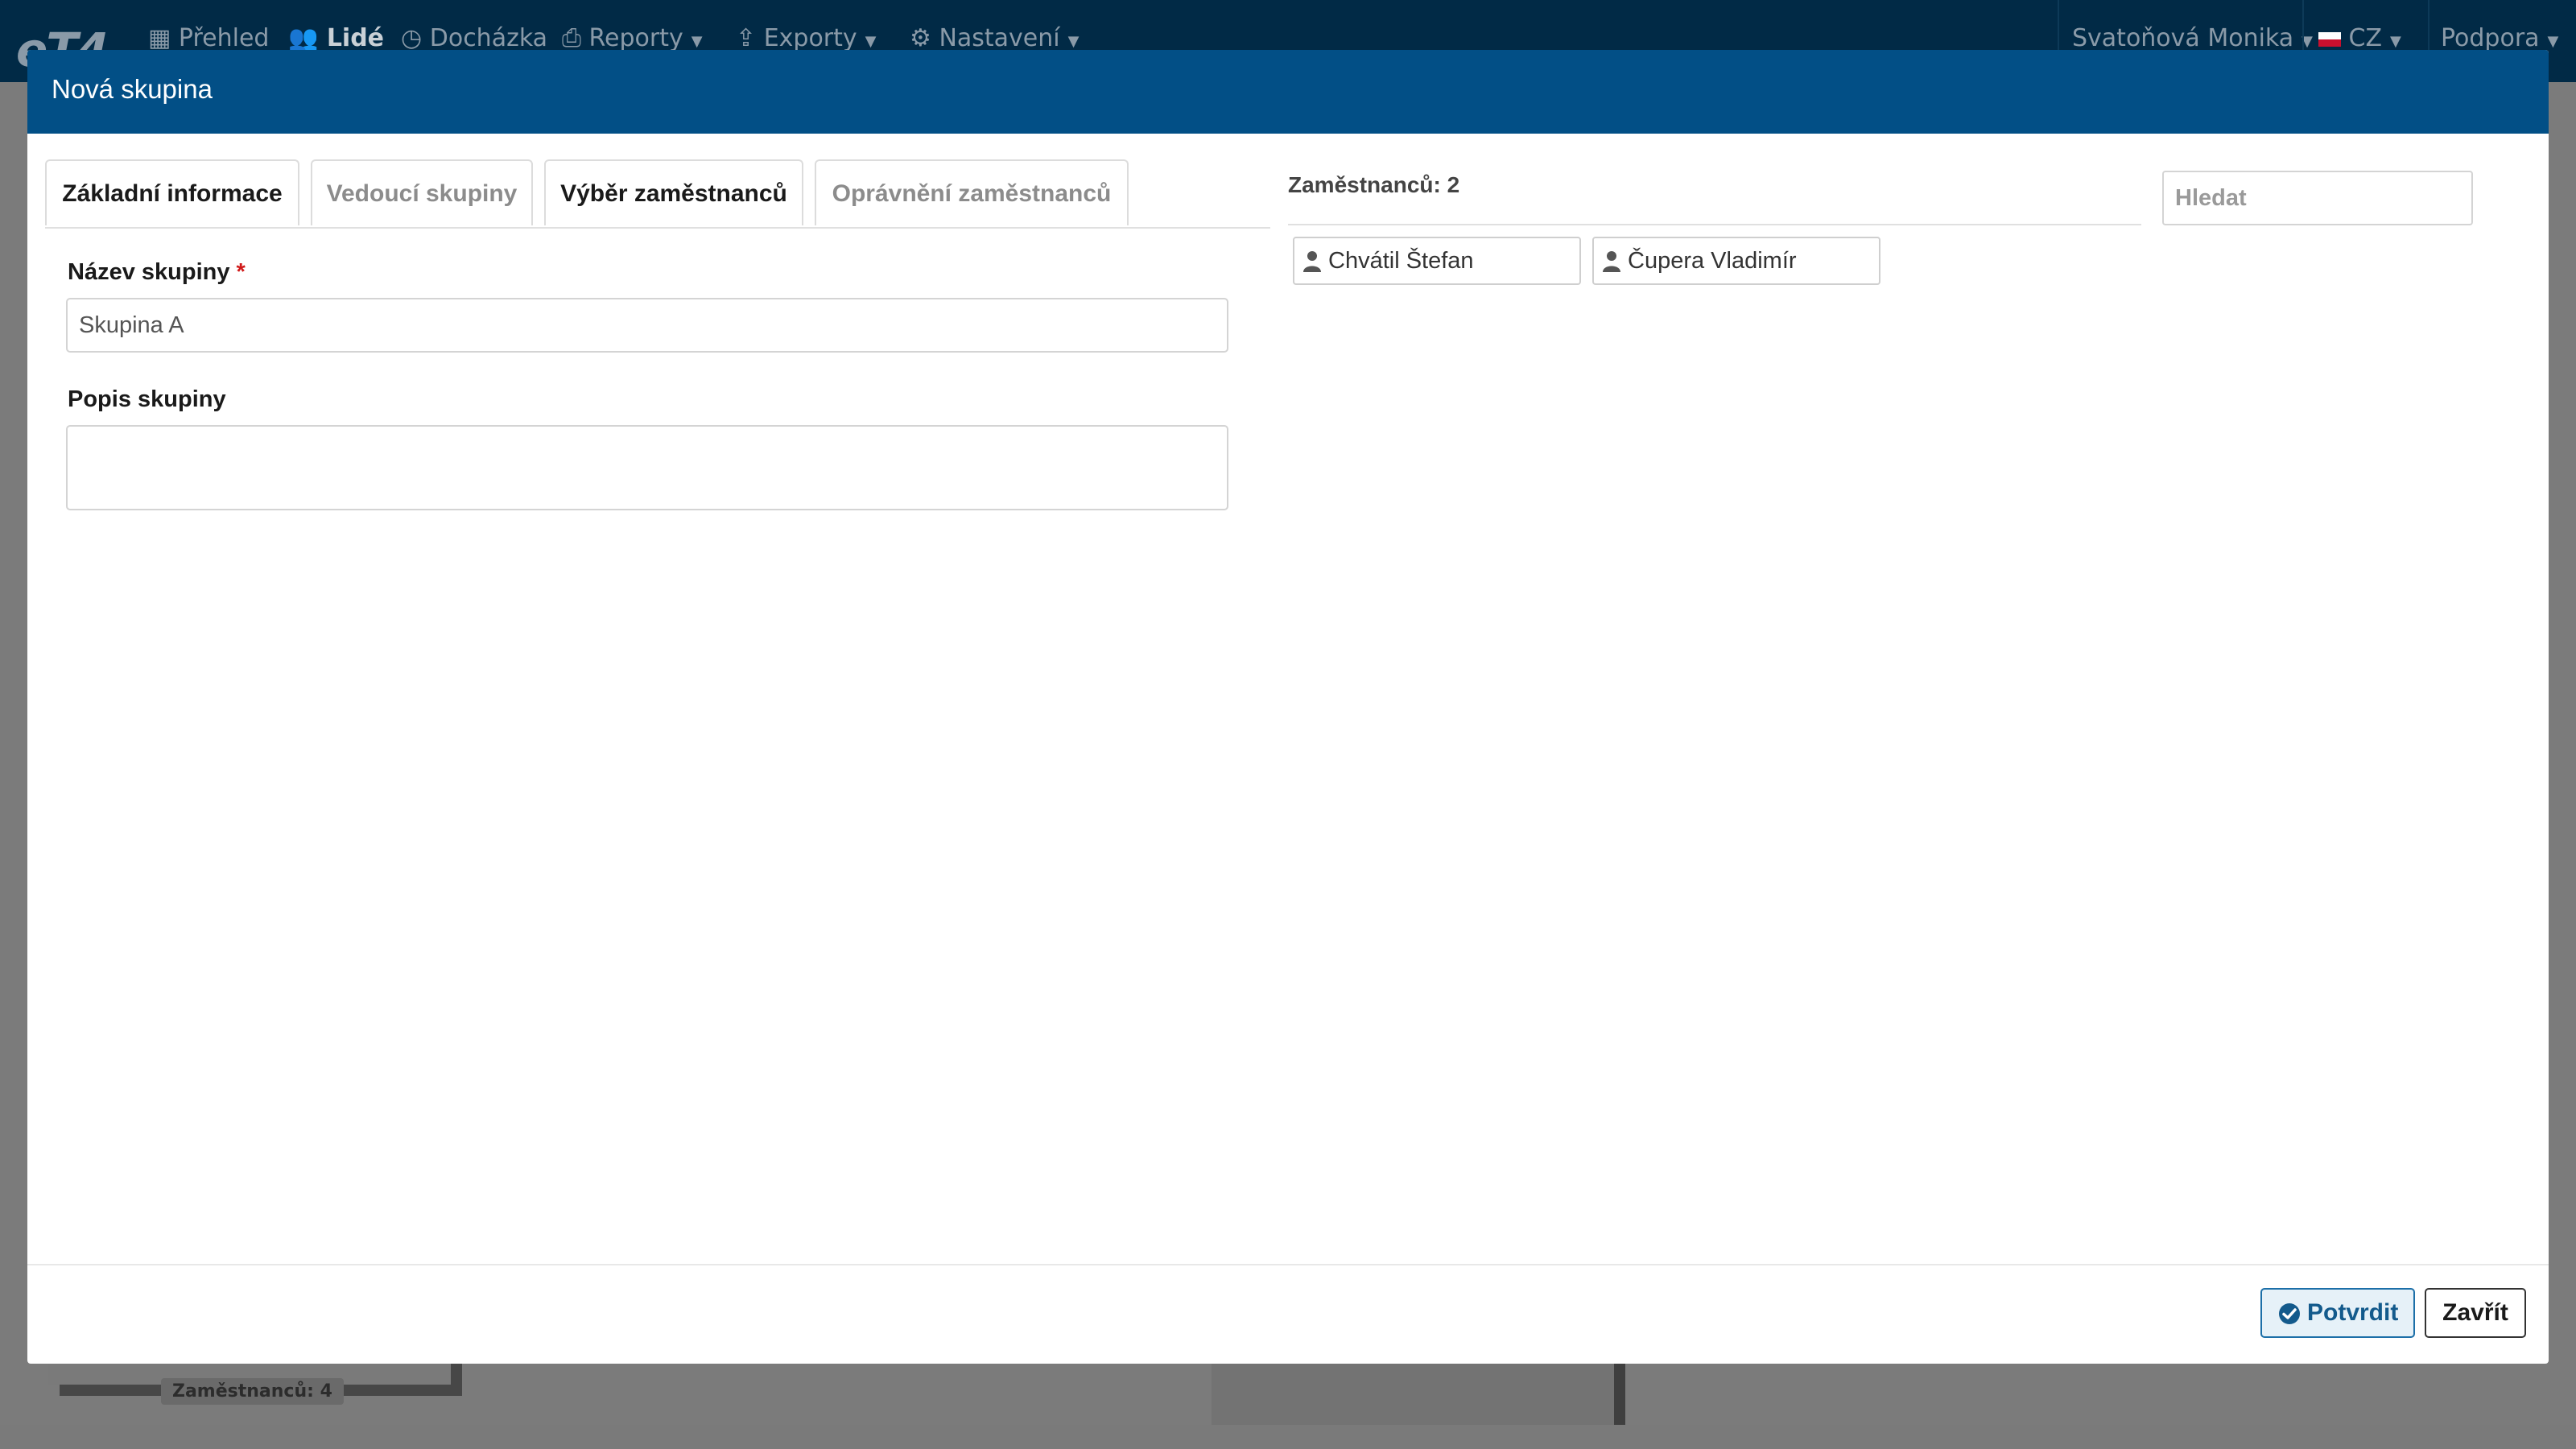 The height and width of the screenshot is (1449, 2576). What do you see at coordinates (999, 38) in the screenshot?
I see `nav-label: Nastavení` at bounding box center [999, 38].